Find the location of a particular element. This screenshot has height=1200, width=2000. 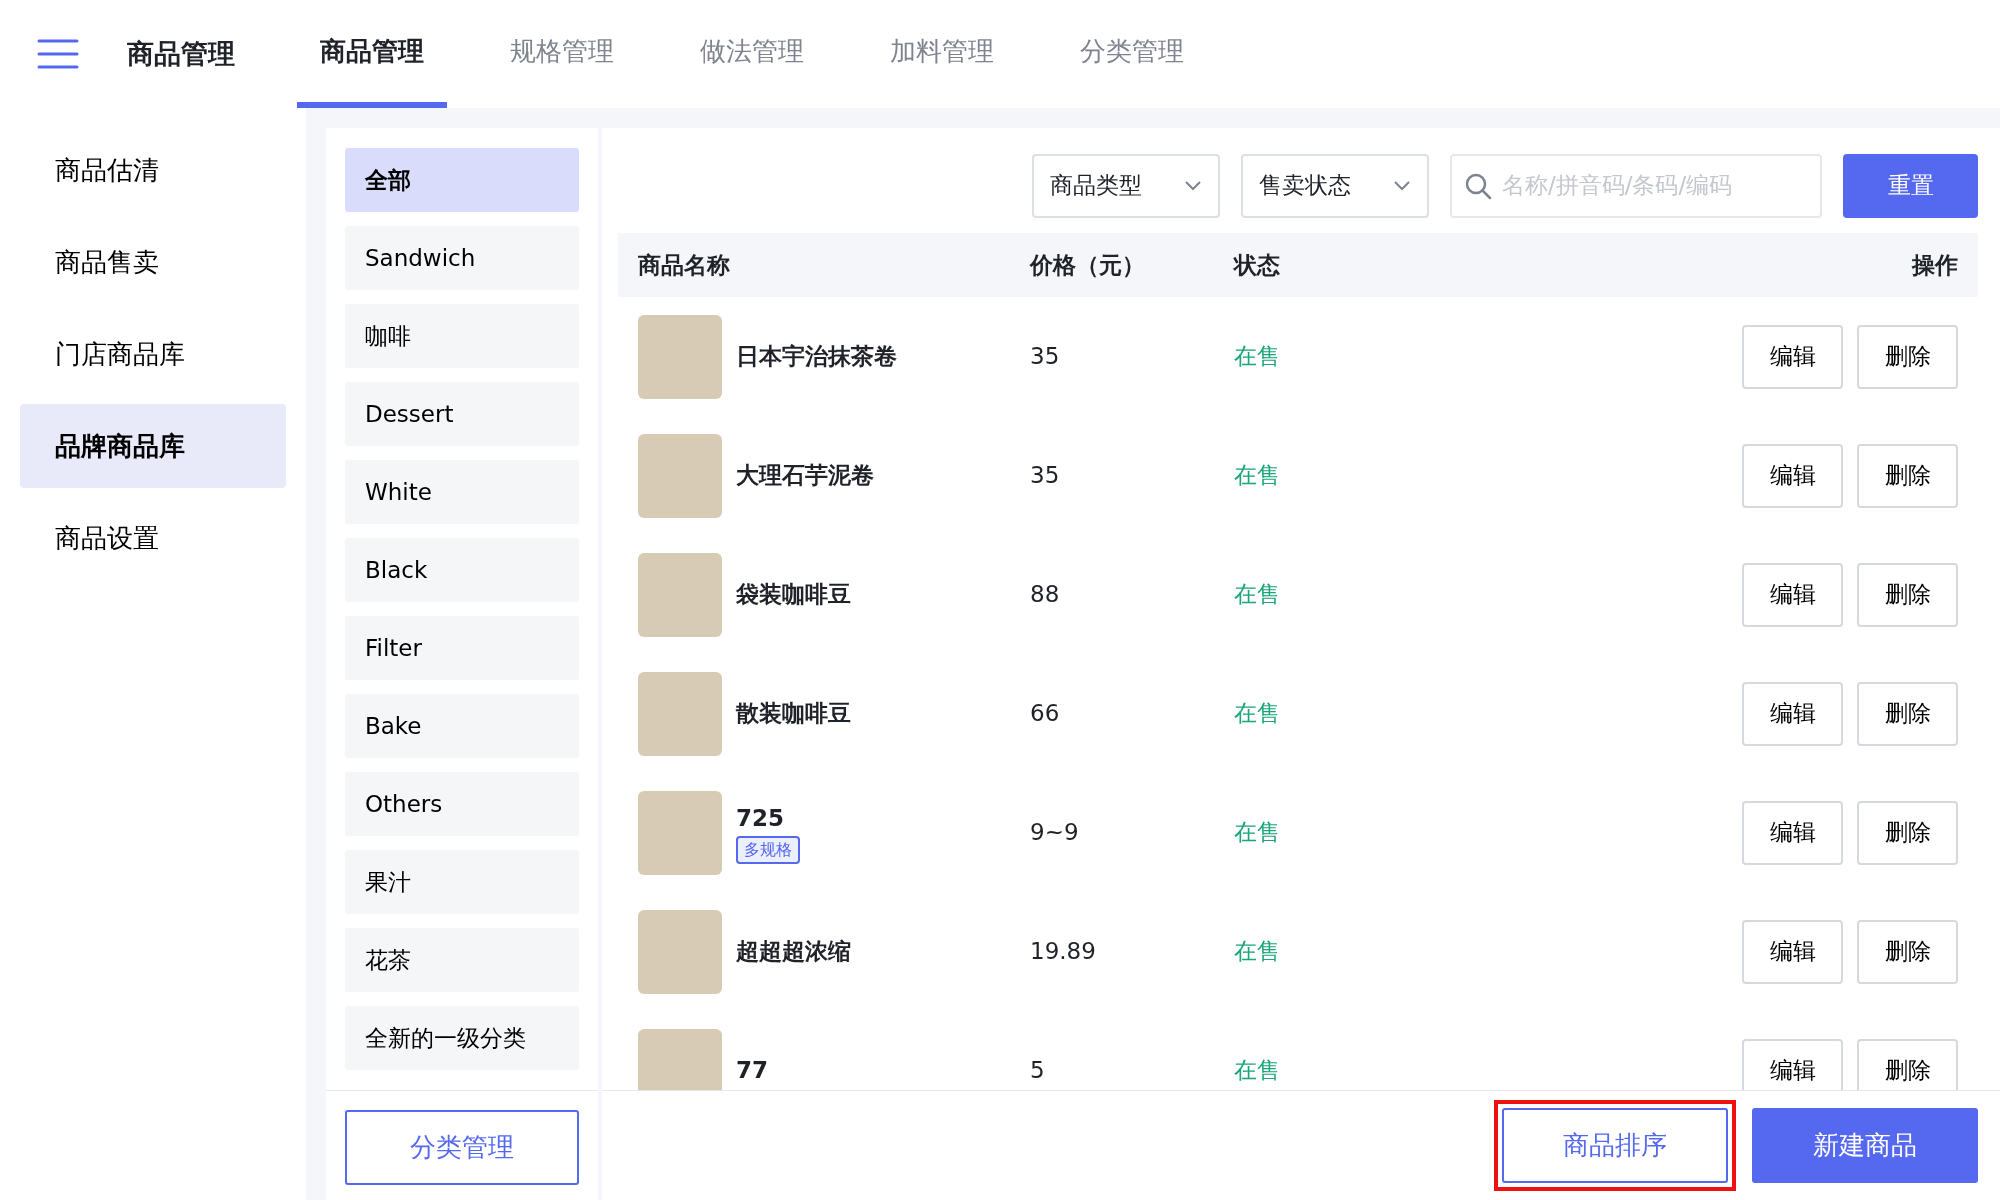

column-header: 商品名称 is located at coordinates (684, 265).